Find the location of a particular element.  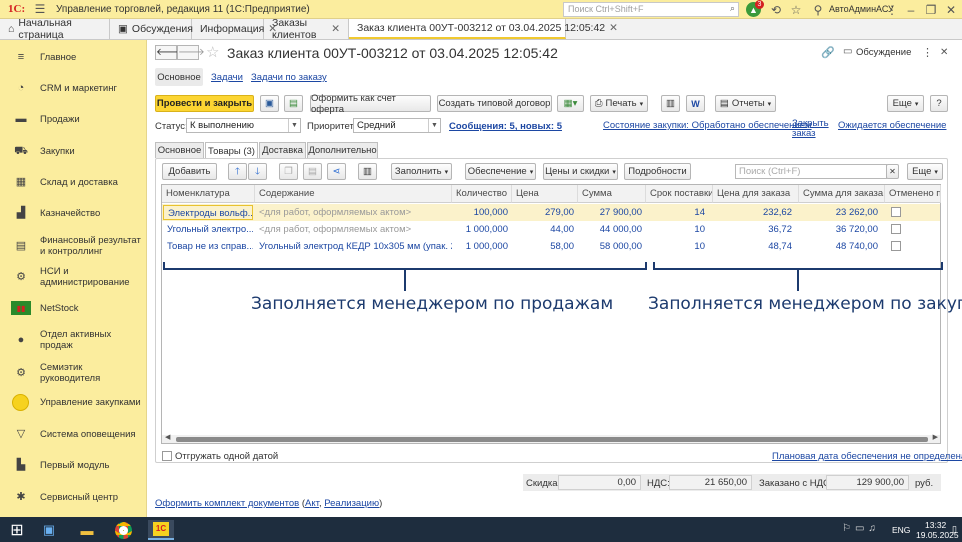

nav-tasks: Задачи is located at coordinates (227, 77).